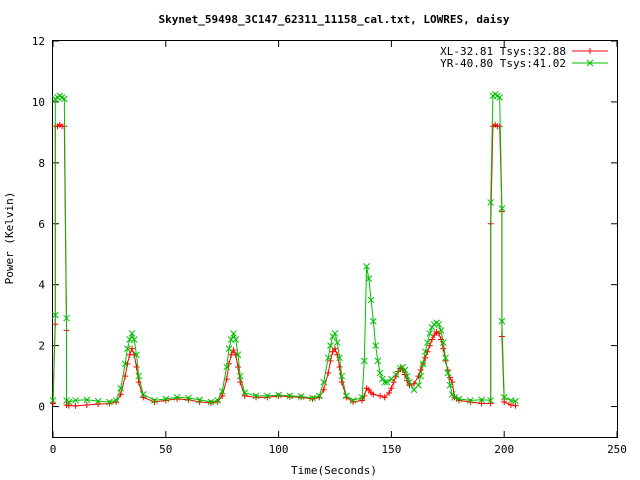 The width and height of the screenshot is (640, 480). I want to click on y-tick-label-6: 12, so click(38, 41).